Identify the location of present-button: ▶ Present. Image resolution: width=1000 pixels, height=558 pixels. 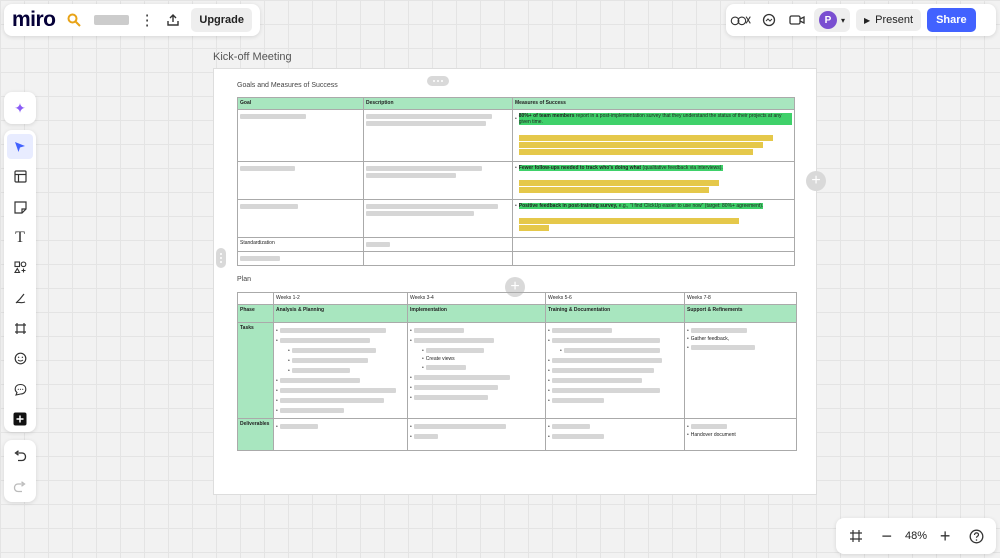
(889, 20).